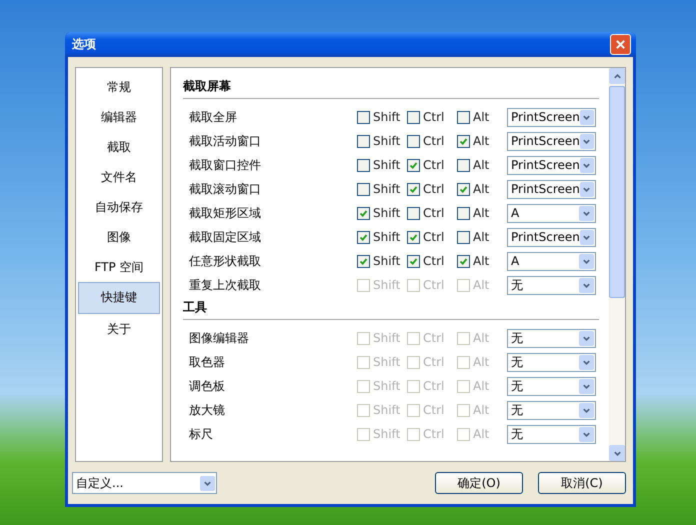  Describe the element at coordinates (119, 298) in the screenshot. I see `sidebar-item: 快捷键` at that location.